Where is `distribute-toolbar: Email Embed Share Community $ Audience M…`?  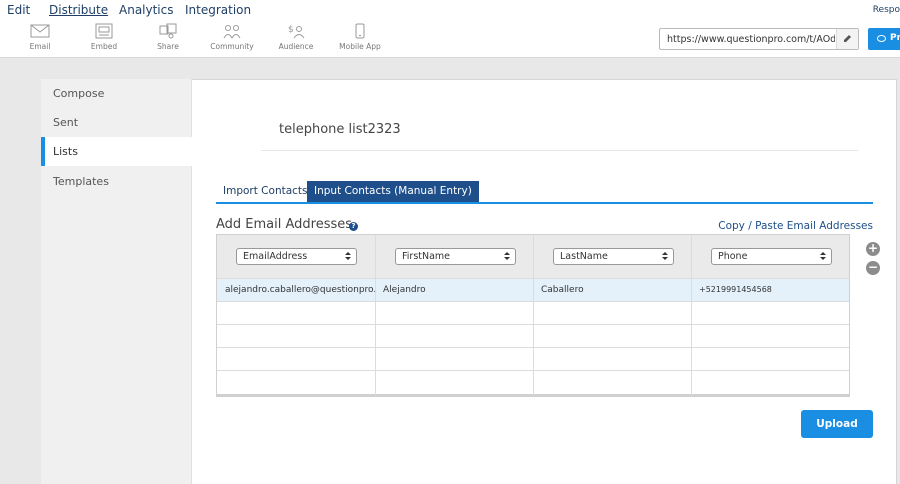
distribute-toolbar: Email Embed Share Community $ Audience M… is located at coordinates (450, 39).